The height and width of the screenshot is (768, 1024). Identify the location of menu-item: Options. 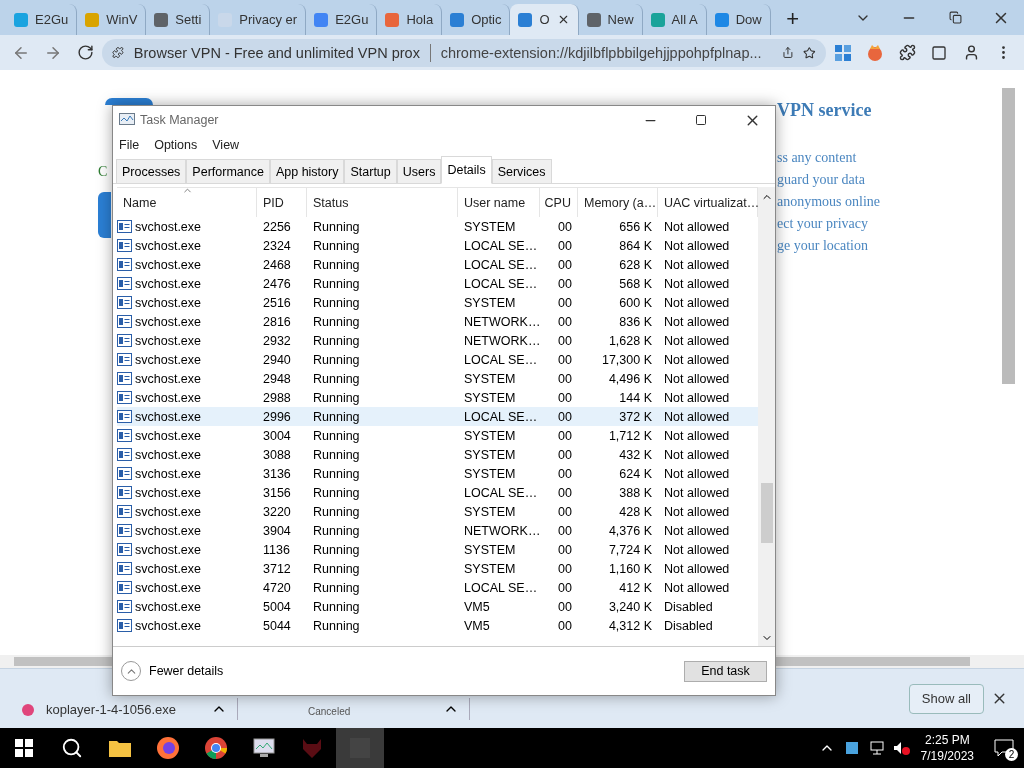
(179, 145).